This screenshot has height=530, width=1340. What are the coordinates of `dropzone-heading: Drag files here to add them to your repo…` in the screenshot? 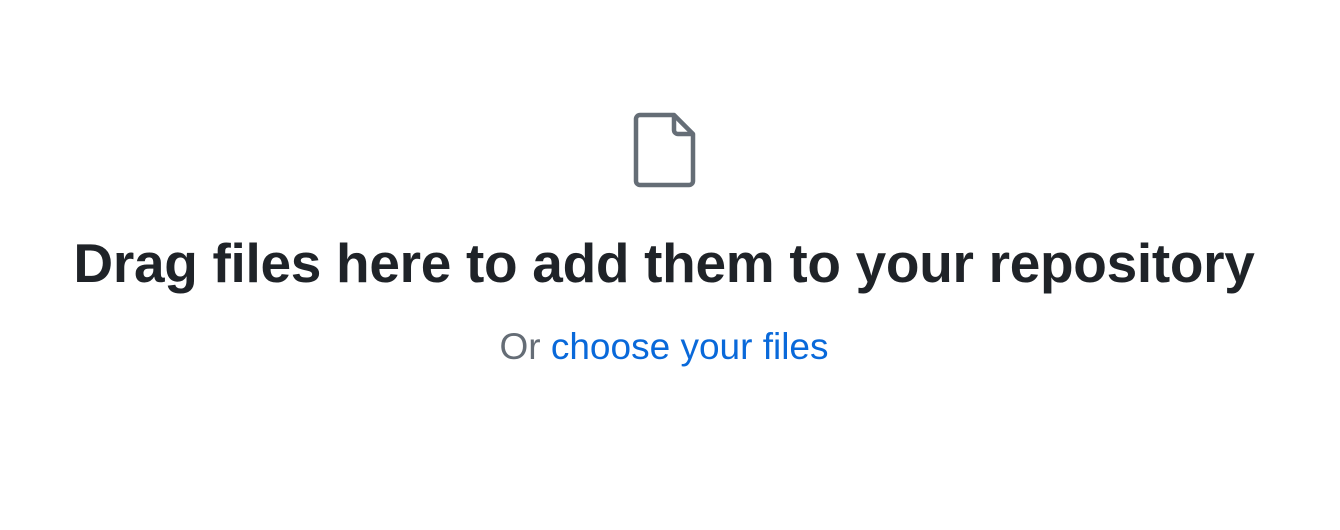 It's located at (664, 263).